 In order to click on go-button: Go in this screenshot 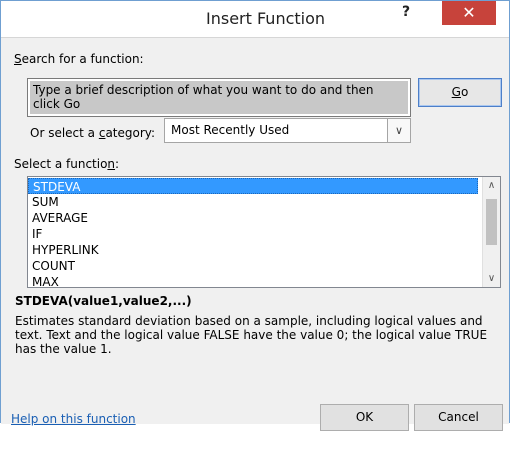, I will do `click(460, 92)`.